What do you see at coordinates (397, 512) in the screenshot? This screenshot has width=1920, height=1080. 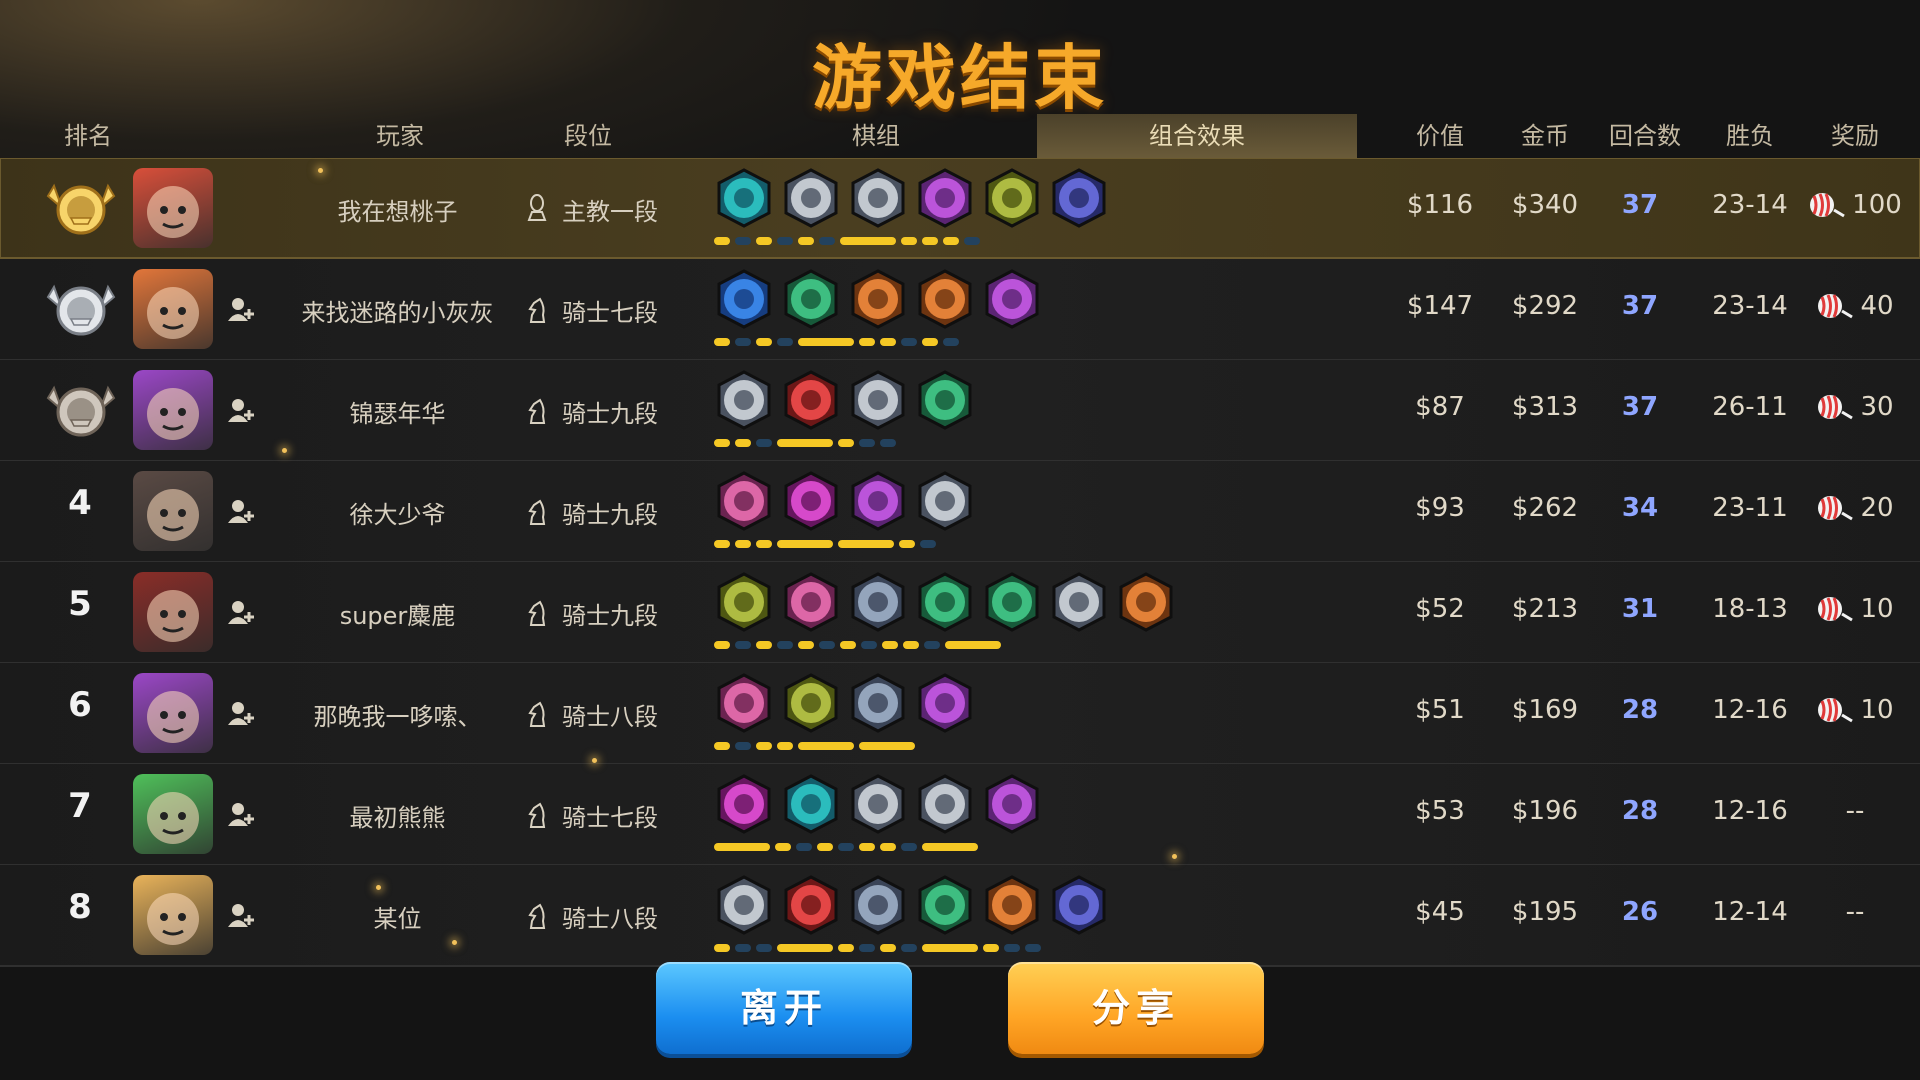 I see `player-name: 徐大少爷` at bounding box center [397, 512].